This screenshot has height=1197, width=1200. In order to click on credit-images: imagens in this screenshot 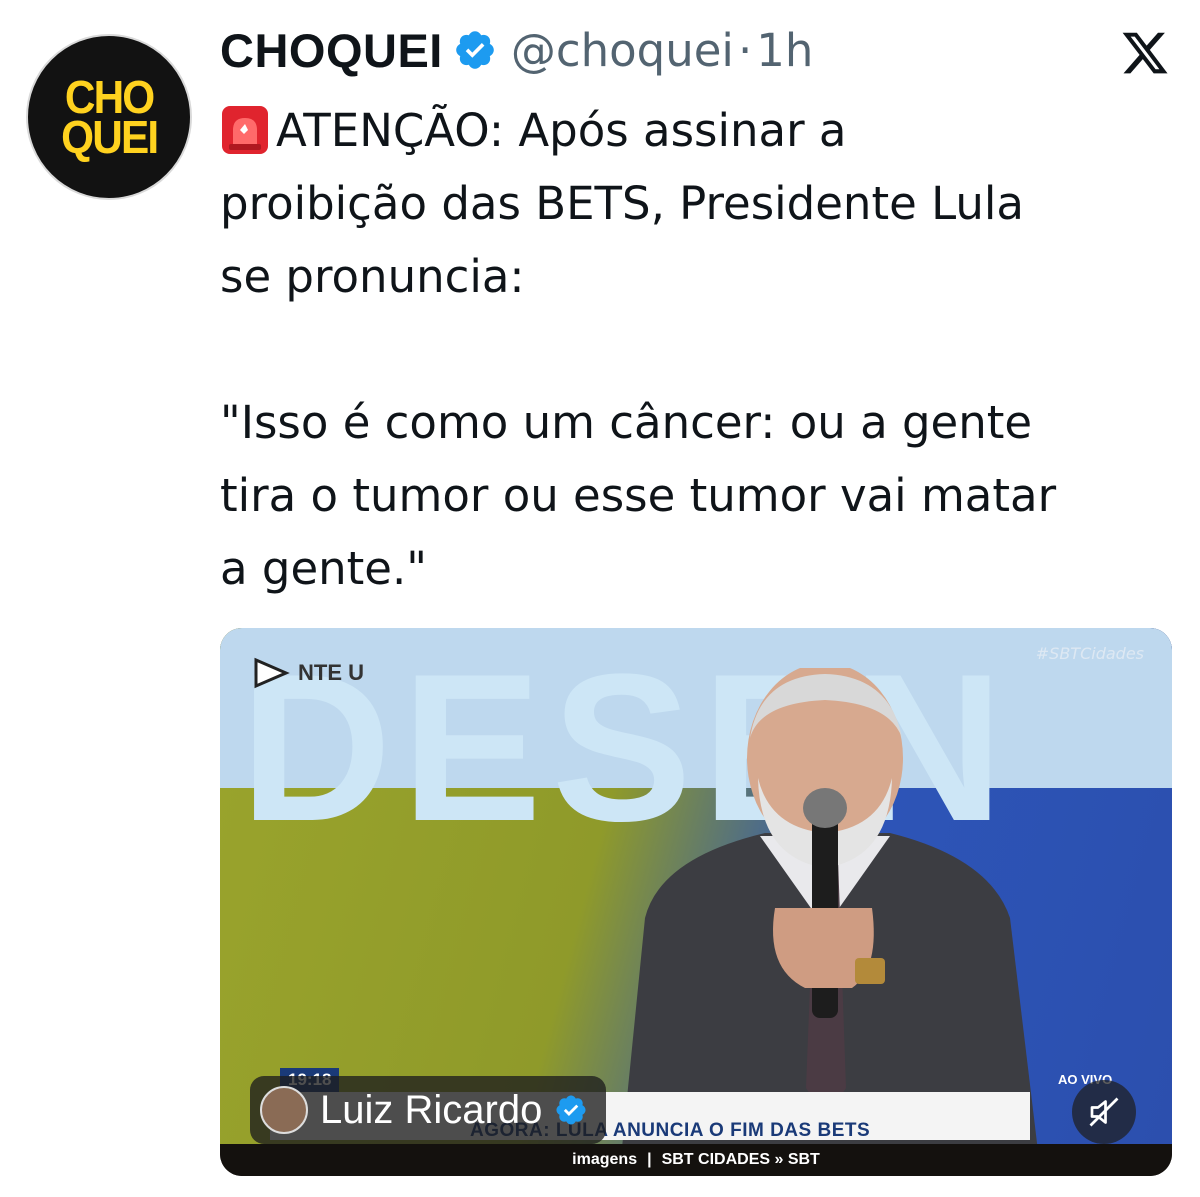, I will do `click(605, 1159)`.